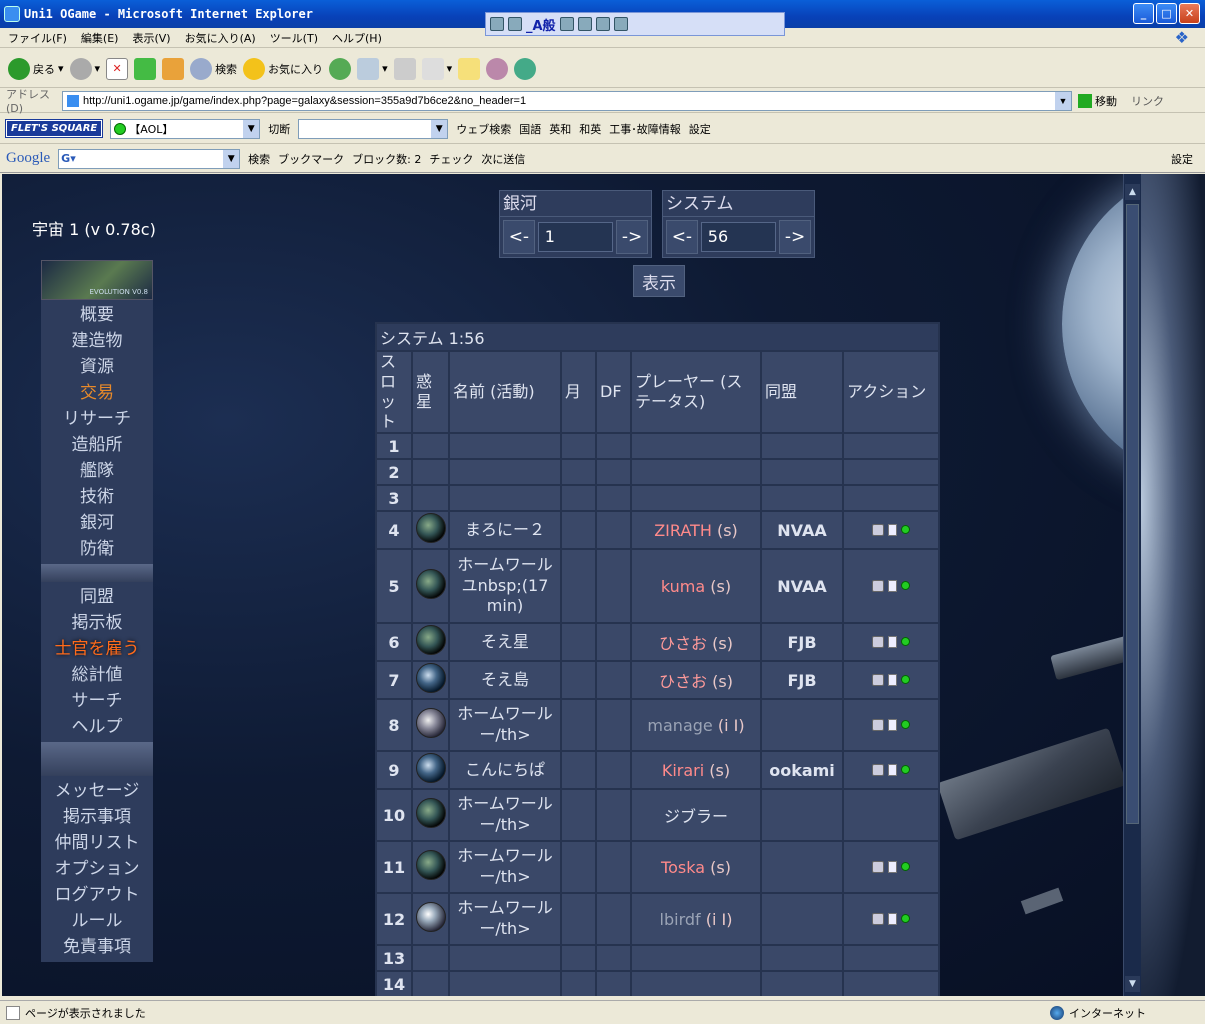 This screenshot has height=1024, width=1205. What do you see at coordinates (575, 237) in the screenshot?
I see `galaxy-input: 1` at bounding box center [575, 237].